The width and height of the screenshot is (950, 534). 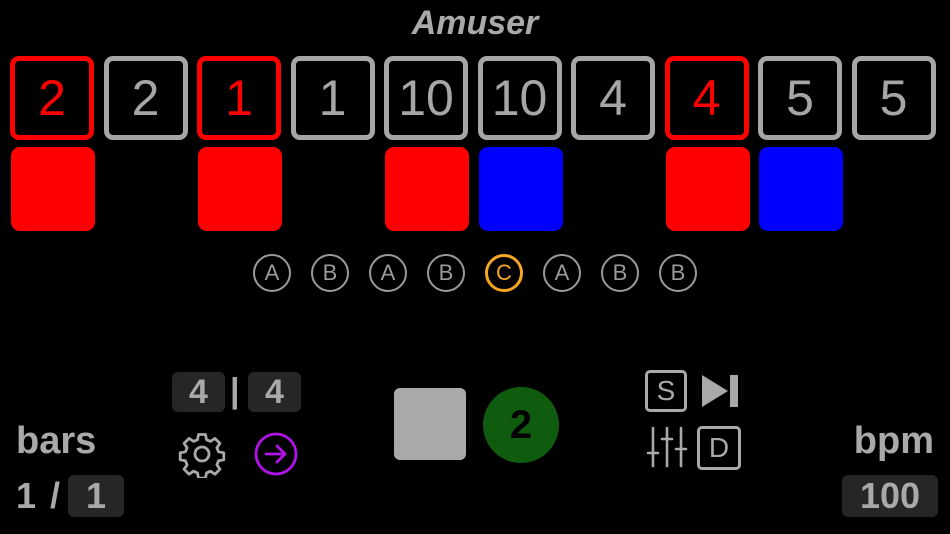 What do you see at coordinates (667, 447) in the screenshot?
I see `mixer-sliders-icon` at bounding box center [667, 447].